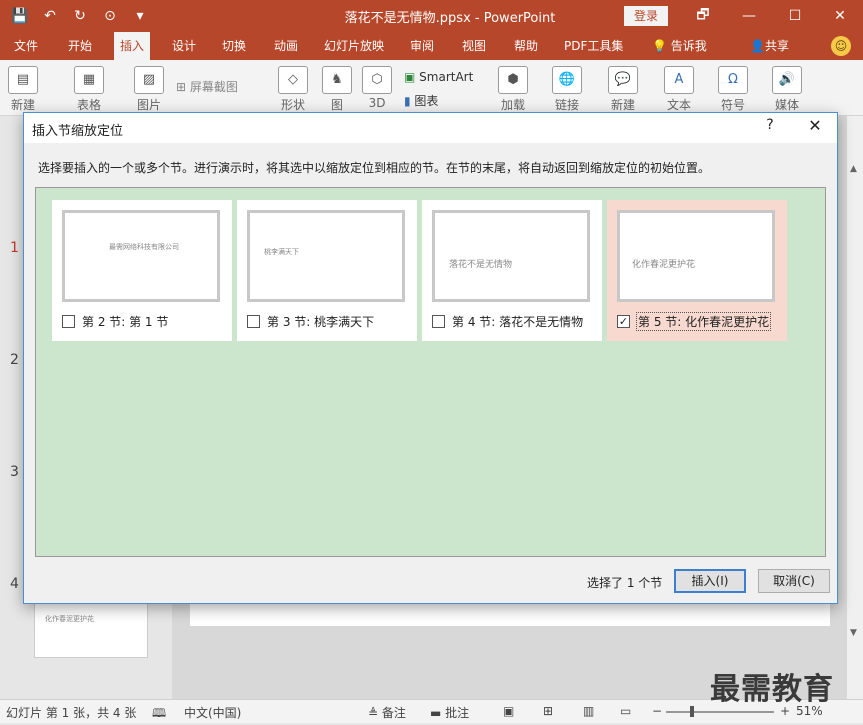 This screenshot has width=863, height=725. I want to click on media-button: 🔊 媒体, so click(787, 89).